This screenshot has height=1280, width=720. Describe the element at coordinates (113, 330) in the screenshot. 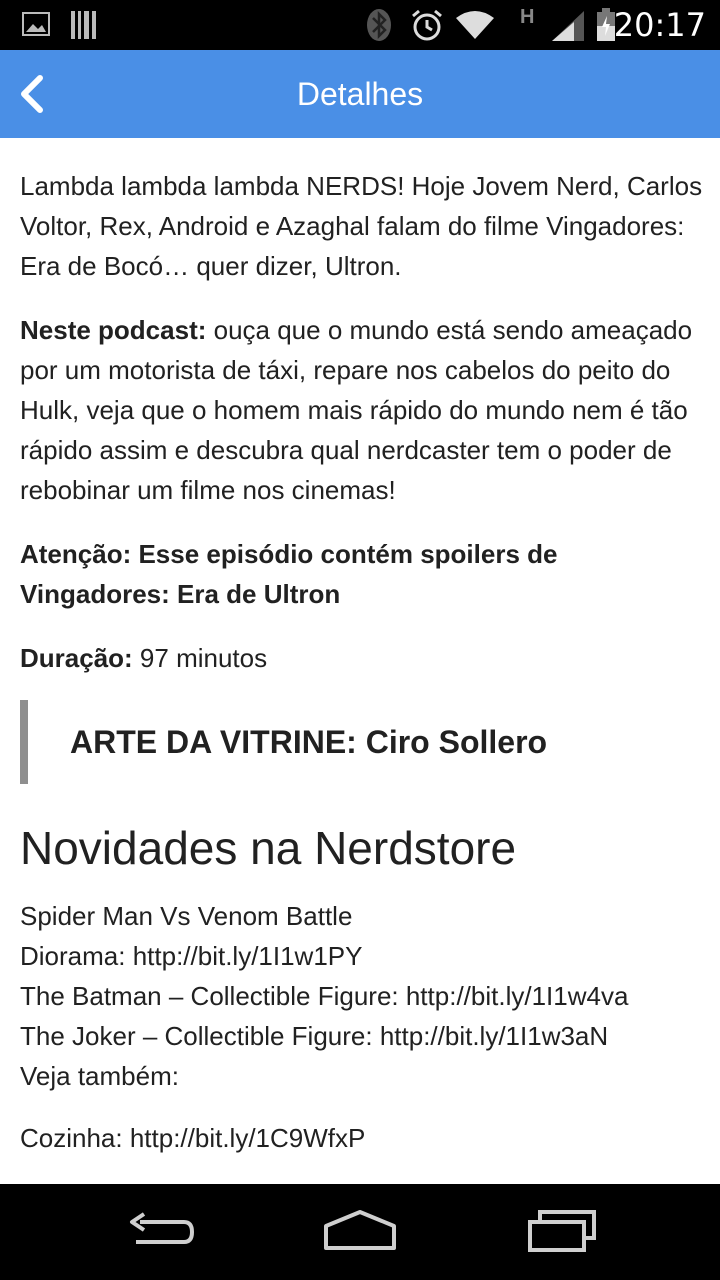

I see `podcast-label: Neste podcast:` at that location.